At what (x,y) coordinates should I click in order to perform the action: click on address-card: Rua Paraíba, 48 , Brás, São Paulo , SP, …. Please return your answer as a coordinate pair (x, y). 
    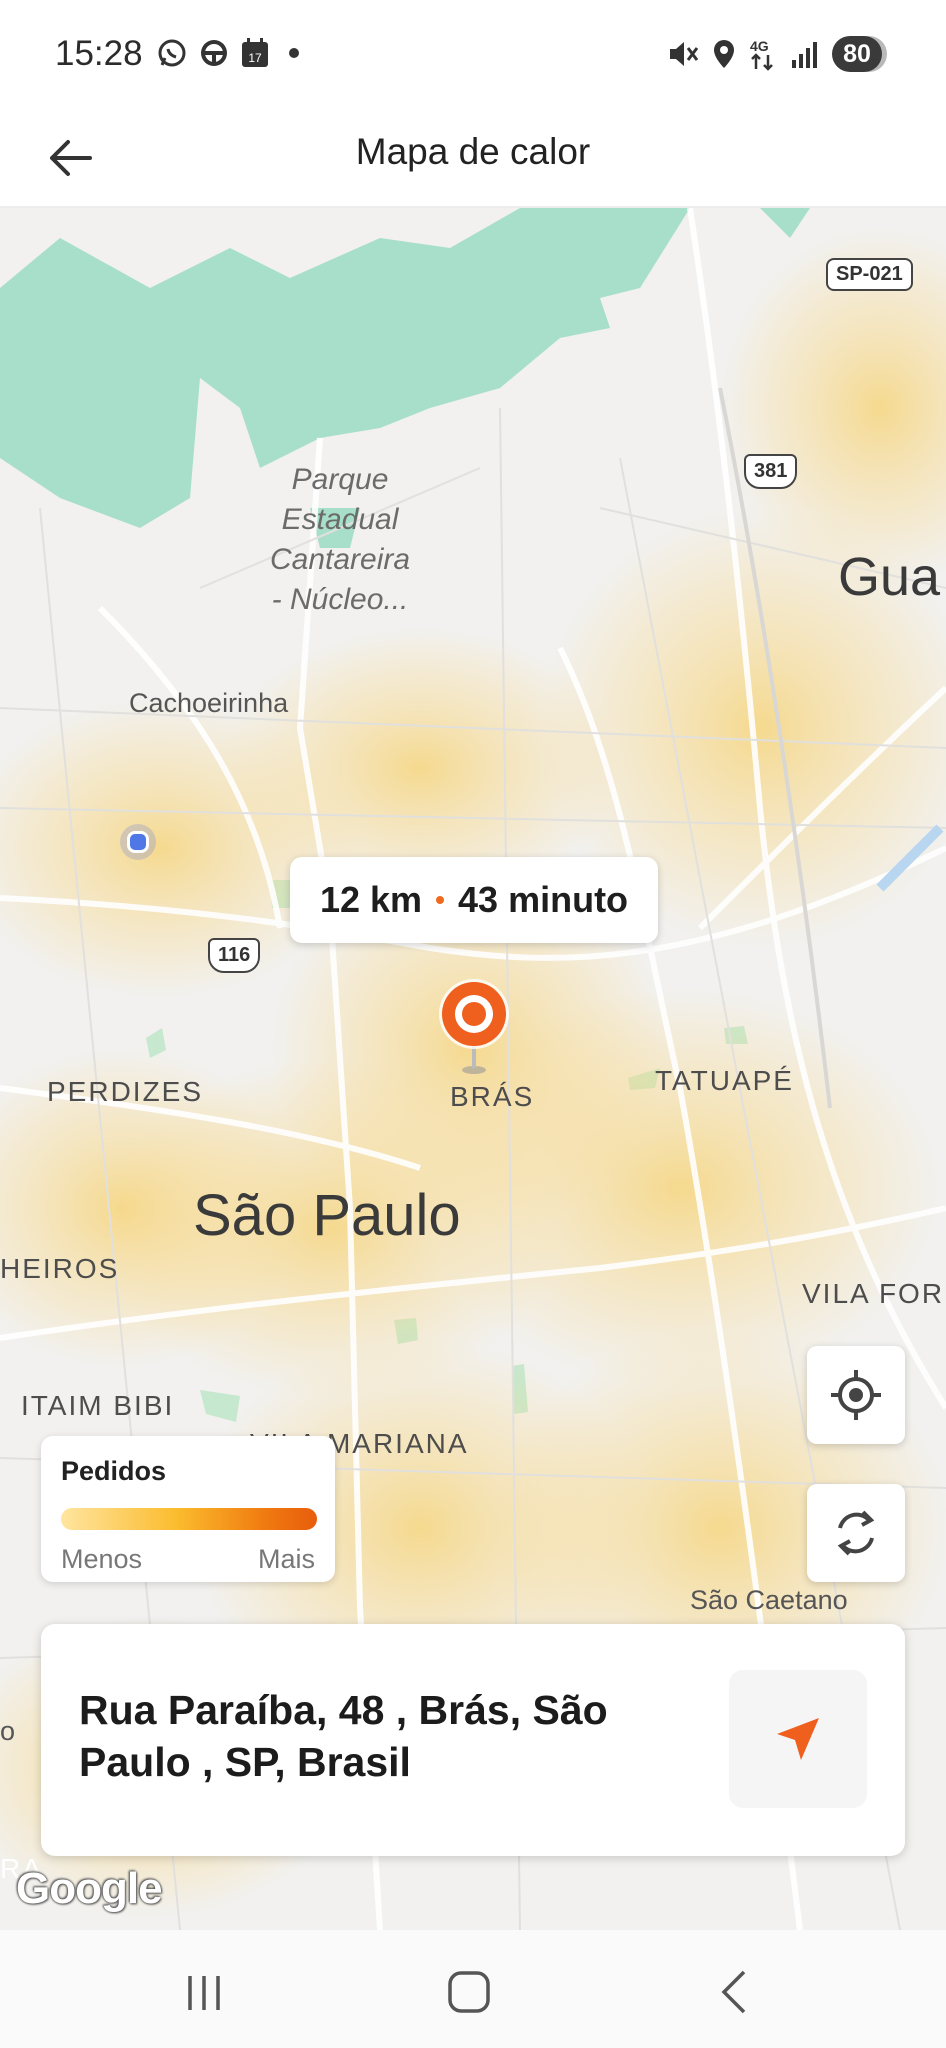
    Looking at the image, I should click on (473, 1740).